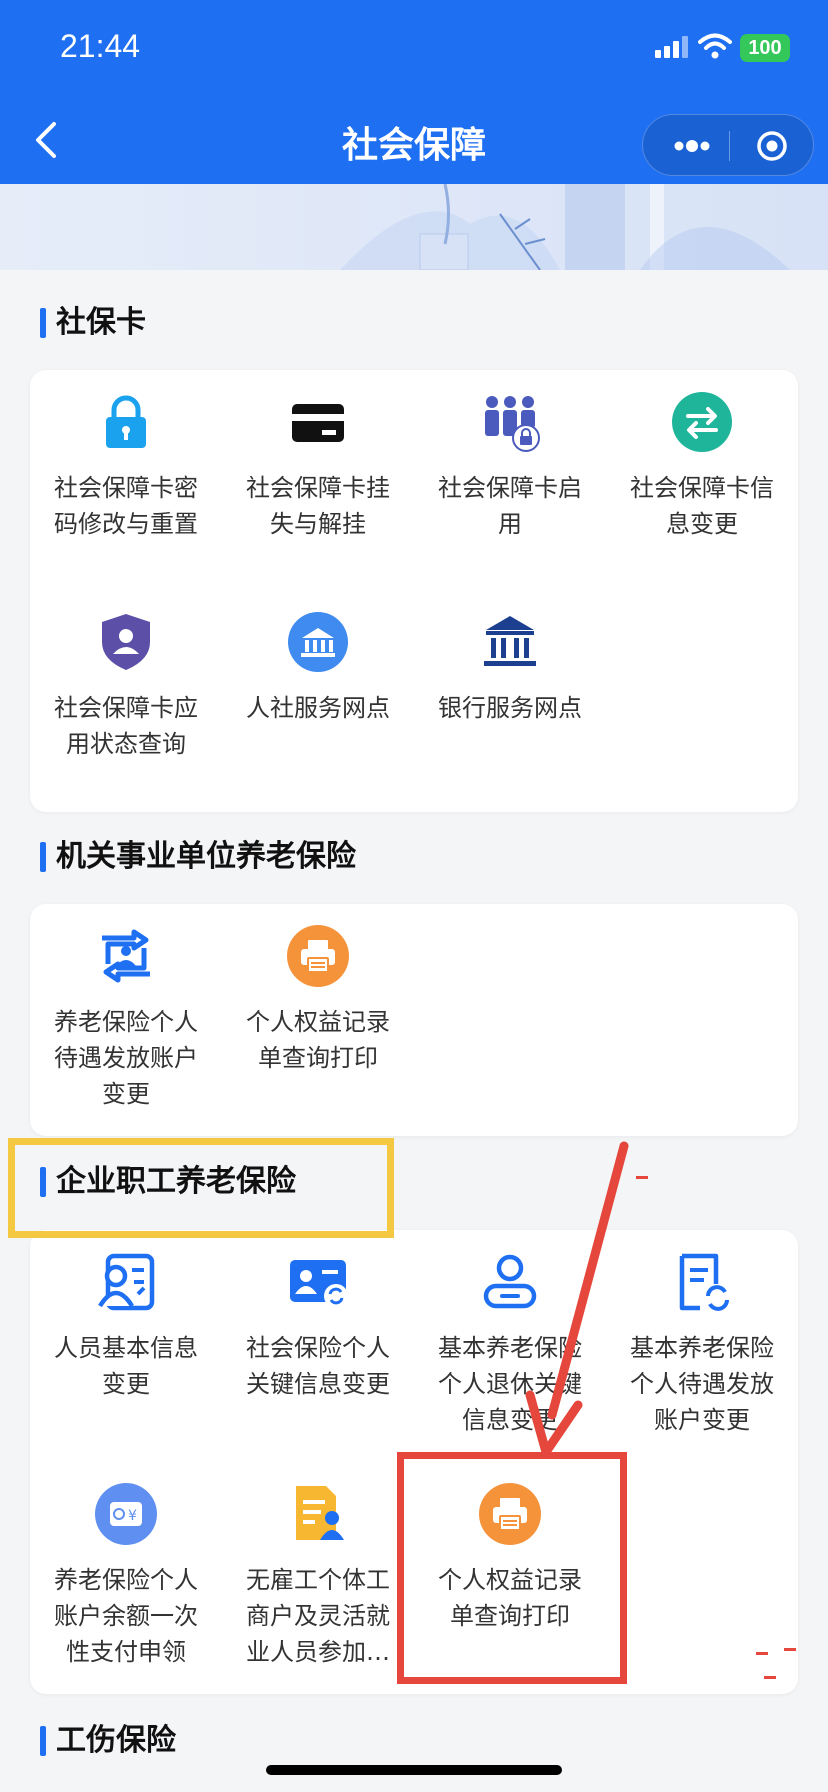  What do you see at coordinates (93, 323) in the screenshot?
I see `section-title-sbk: 社保卡` at bounding box center [93, 323].